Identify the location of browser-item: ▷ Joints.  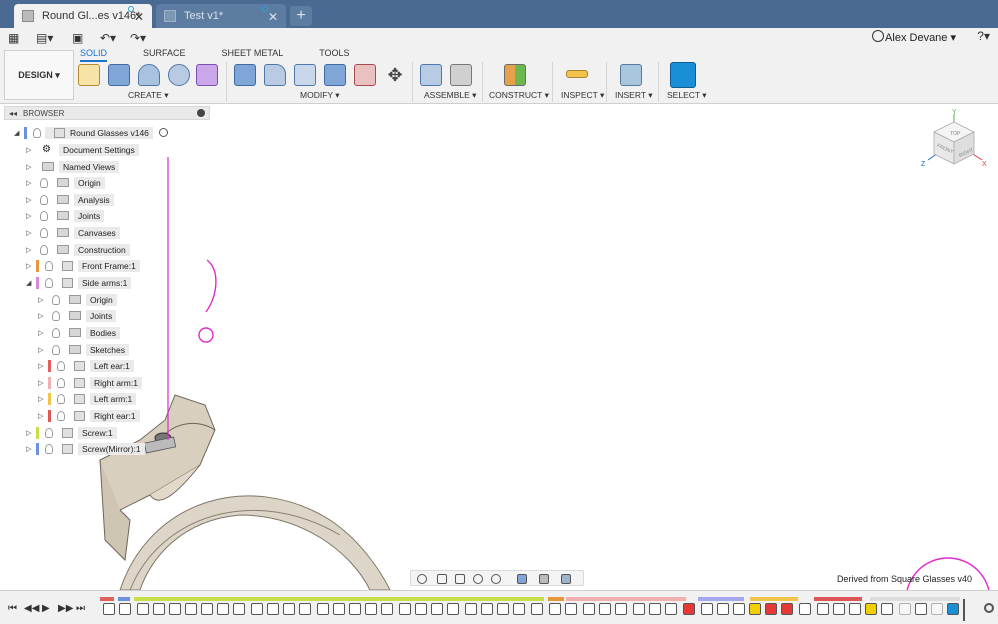
(77, 315).